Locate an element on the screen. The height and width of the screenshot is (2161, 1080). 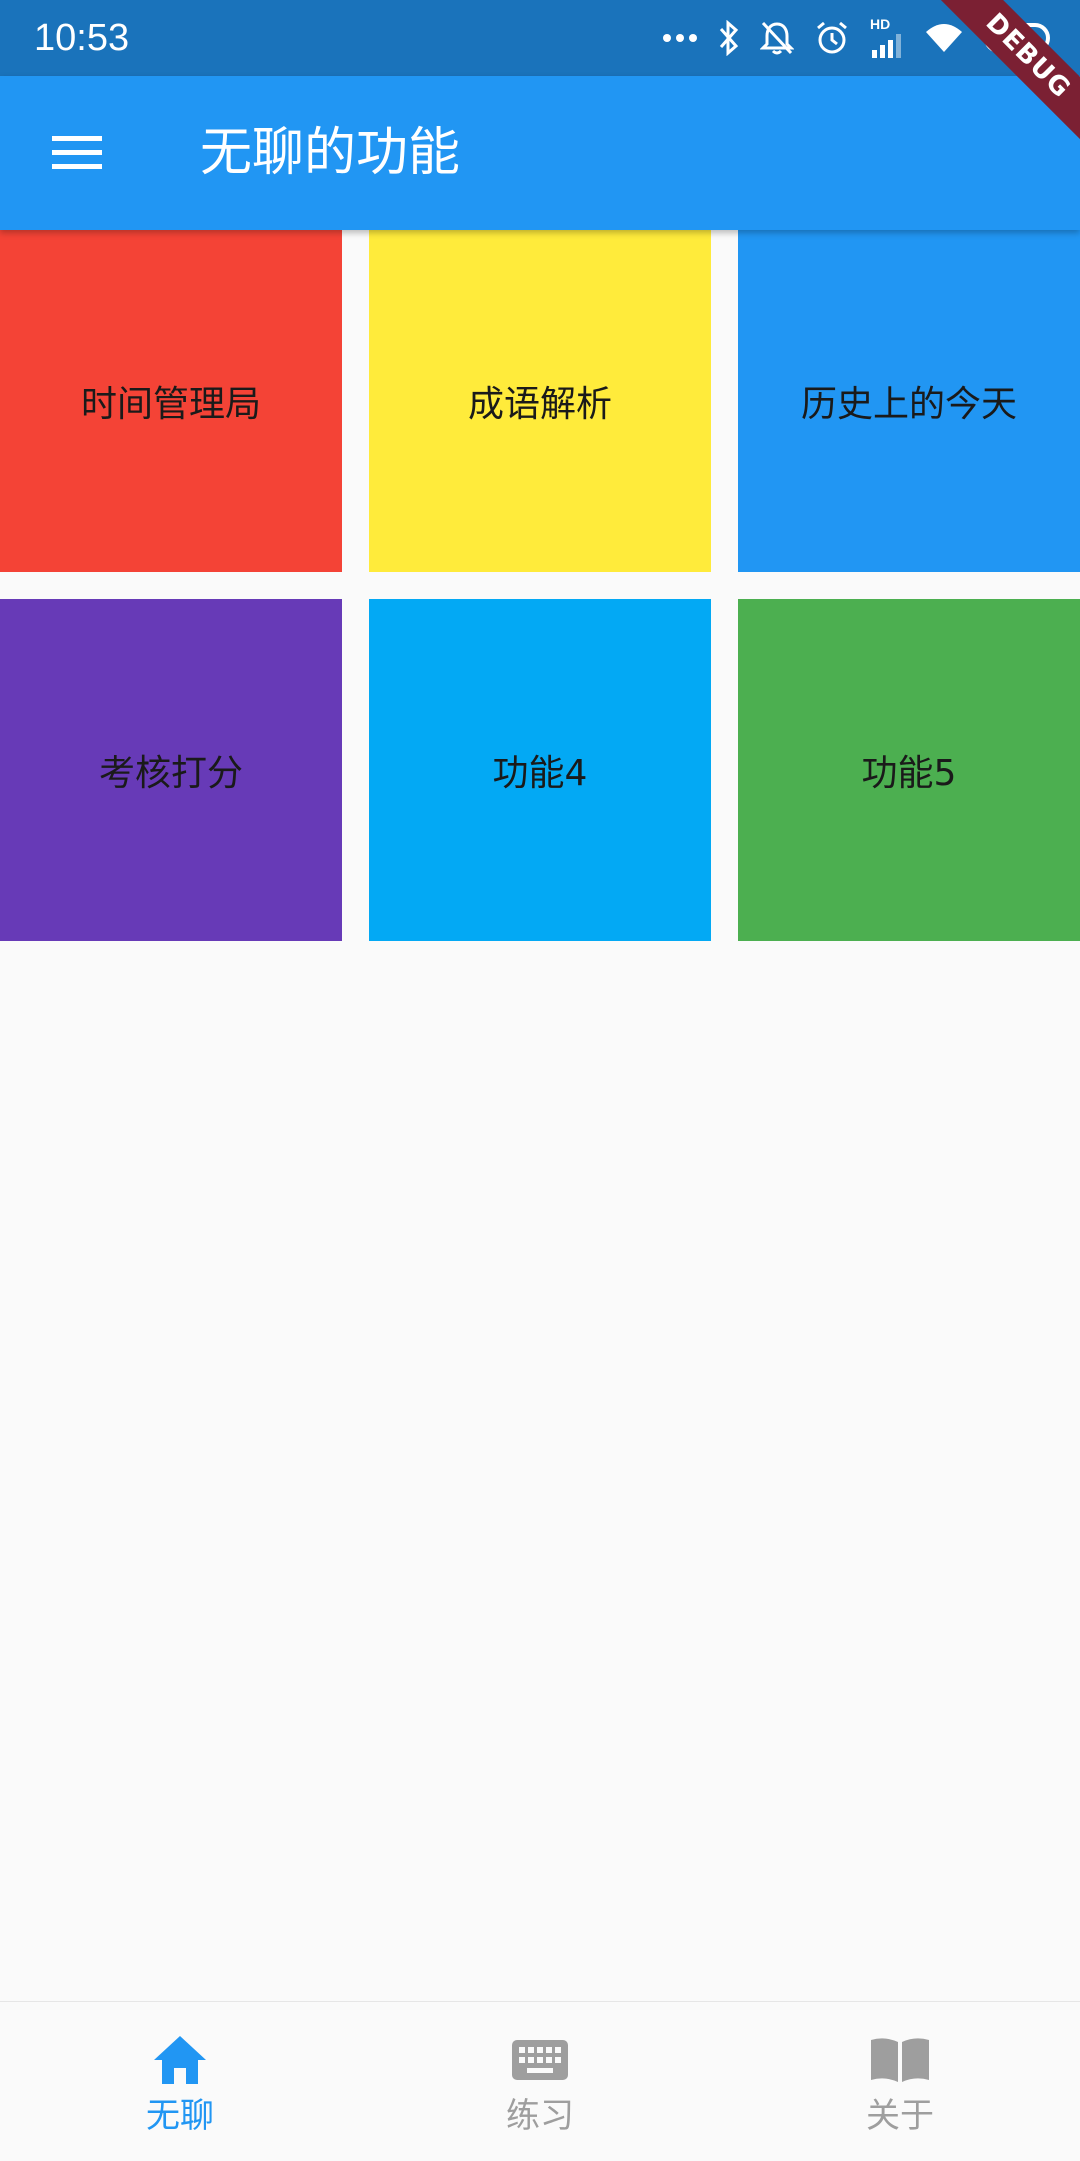
tile-time-management: 时间管理局 is located at coordinates (171, 401).